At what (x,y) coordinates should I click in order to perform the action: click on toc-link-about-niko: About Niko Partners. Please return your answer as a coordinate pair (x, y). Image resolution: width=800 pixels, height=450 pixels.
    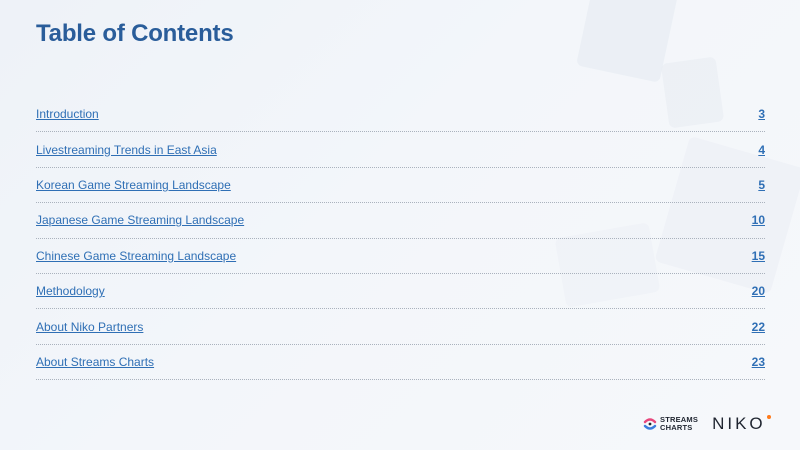
    Looking at the image, I should click on (89, 327).